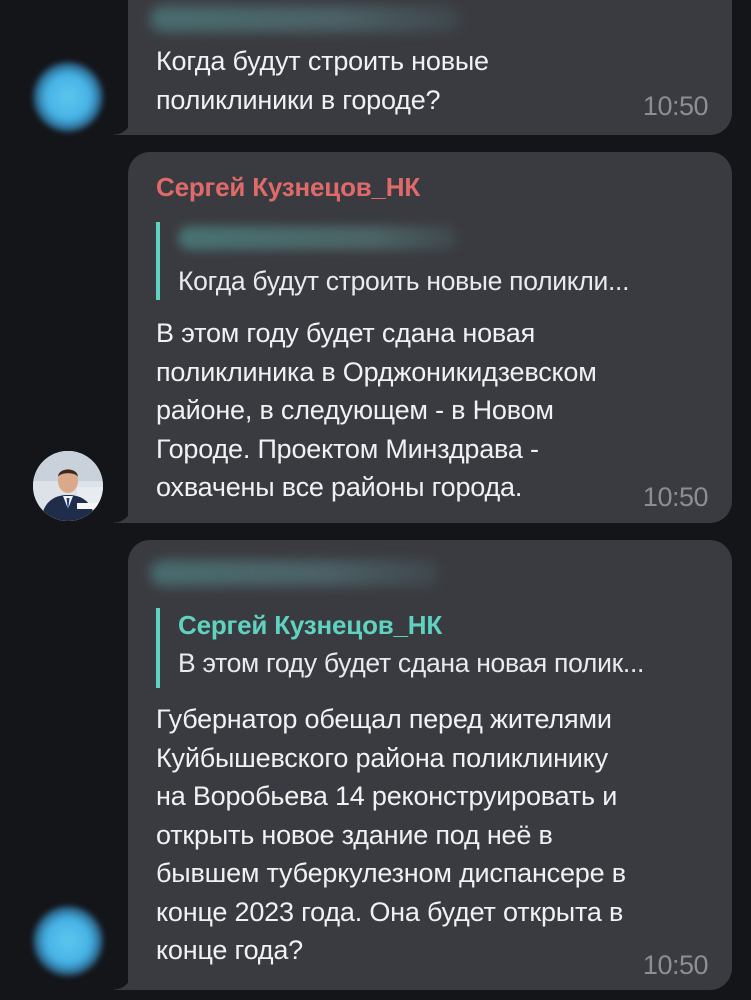  I want to click on reply-sender-name: Сергей Кузнецов_НК, so click(310, 625).